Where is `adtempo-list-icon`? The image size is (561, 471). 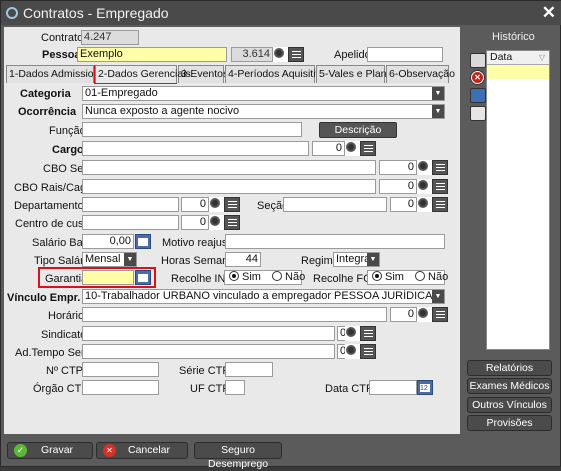 adtempo-list-icon is located at coordinates (368, 351).